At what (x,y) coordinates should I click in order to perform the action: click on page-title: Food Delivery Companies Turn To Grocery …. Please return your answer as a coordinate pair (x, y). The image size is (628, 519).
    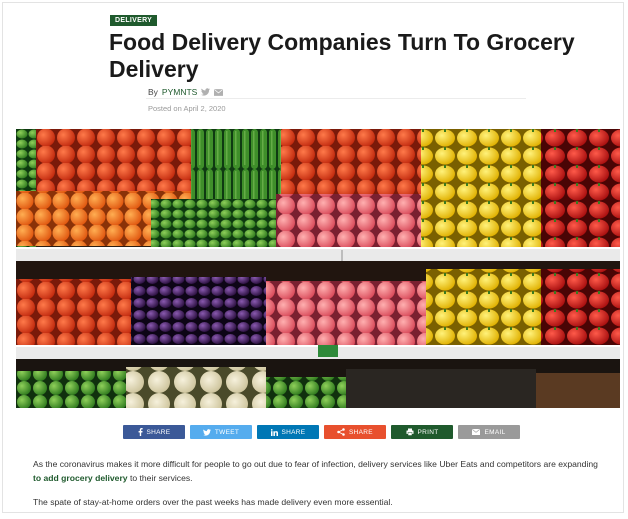
    Looking at the image, I should click on (342, 55).